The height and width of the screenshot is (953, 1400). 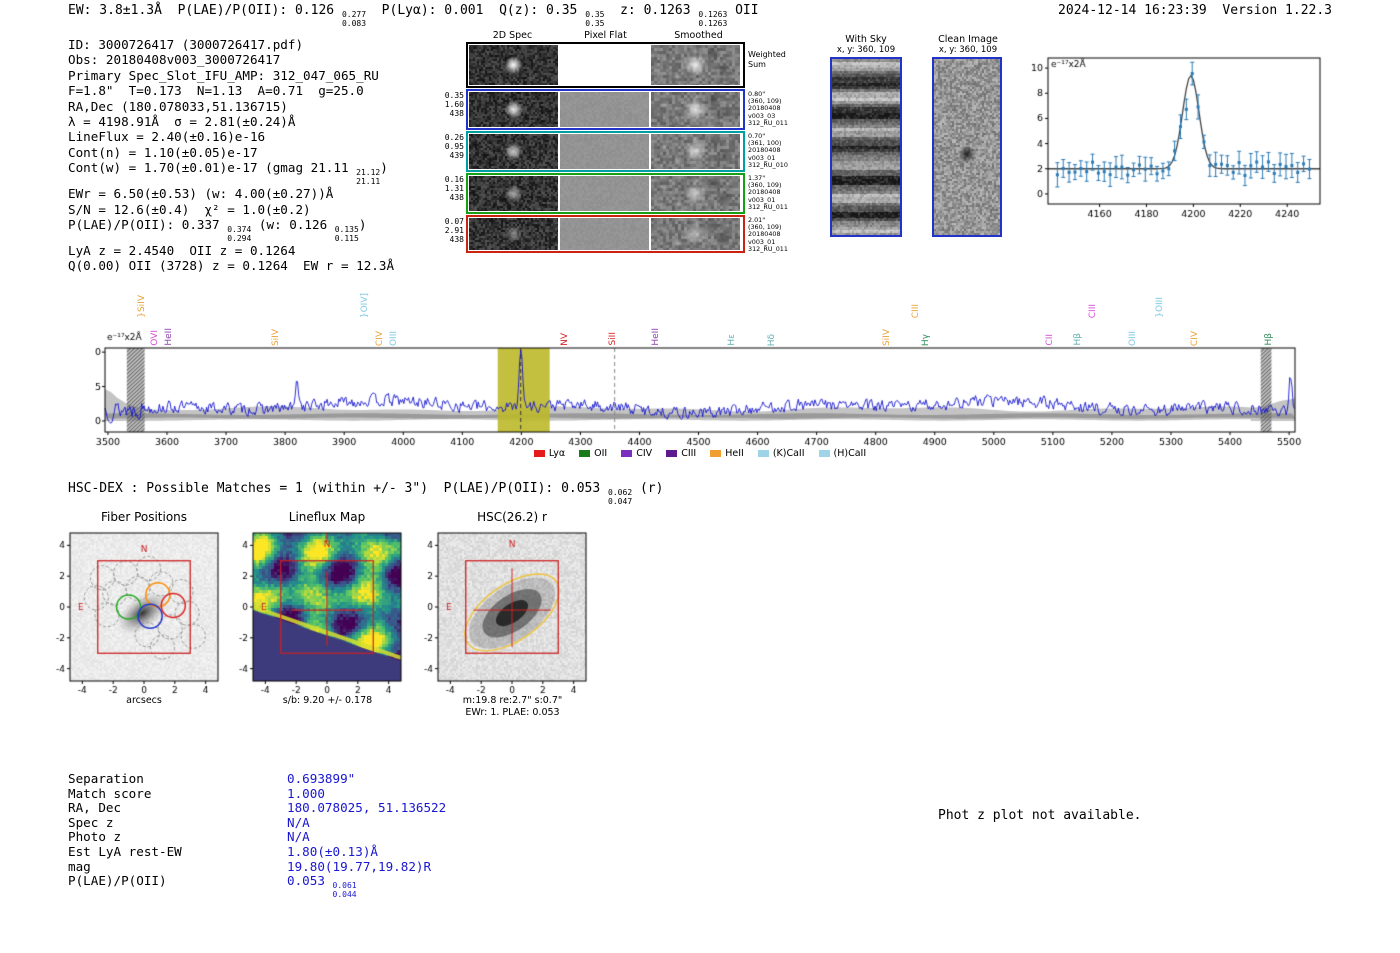 What do you see at coordinates (689, 453) in the screenshot?
I see `legend-label: CIII` at bounding box center [689, 453].